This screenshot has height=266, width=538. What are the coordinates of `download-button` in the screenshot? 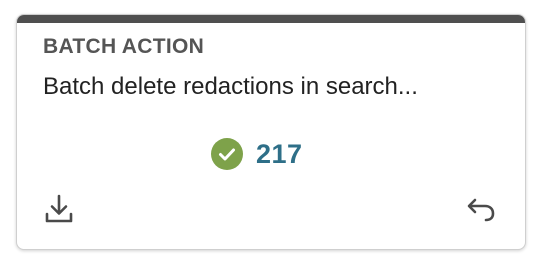 It's located at (59, 211).